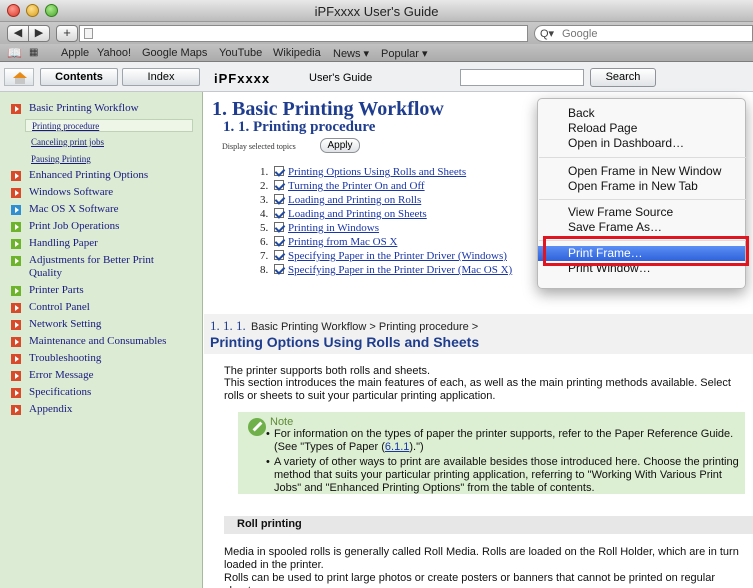 The height and width of the screenshot is (588, 753). Describe the element at coordinates (65, 324) in the screenshot. I see `sidebar-item-label: Network Setting` at that location.